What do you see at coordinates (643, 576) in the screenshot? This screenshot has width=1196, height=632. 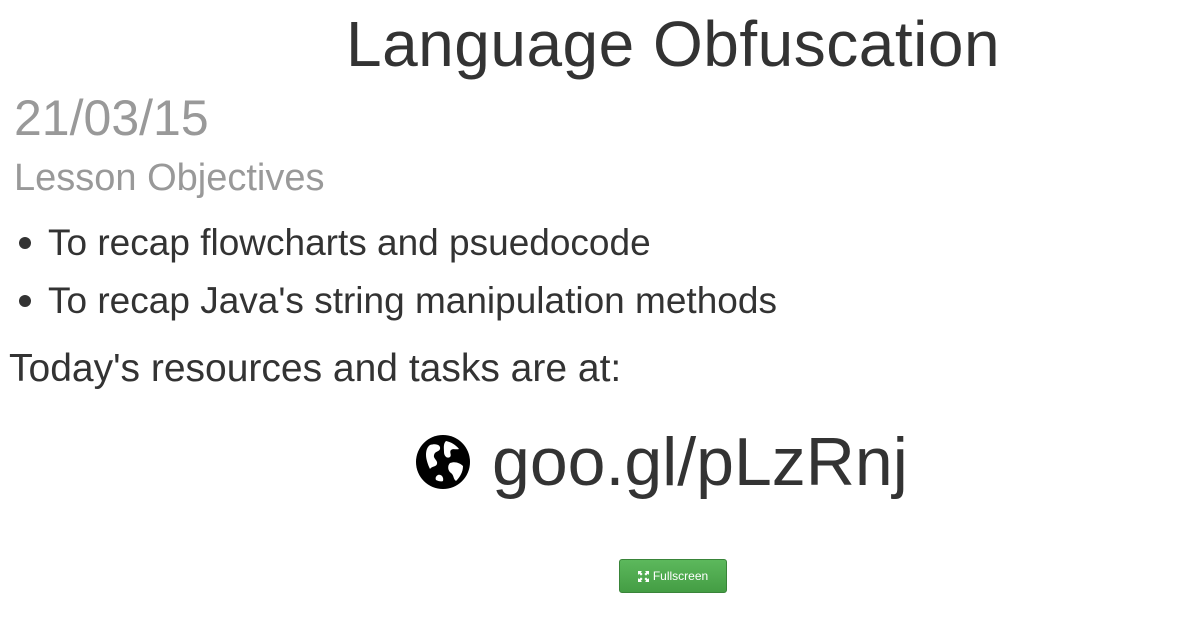 I see `expand-icon` at bounding box center [643, 576].